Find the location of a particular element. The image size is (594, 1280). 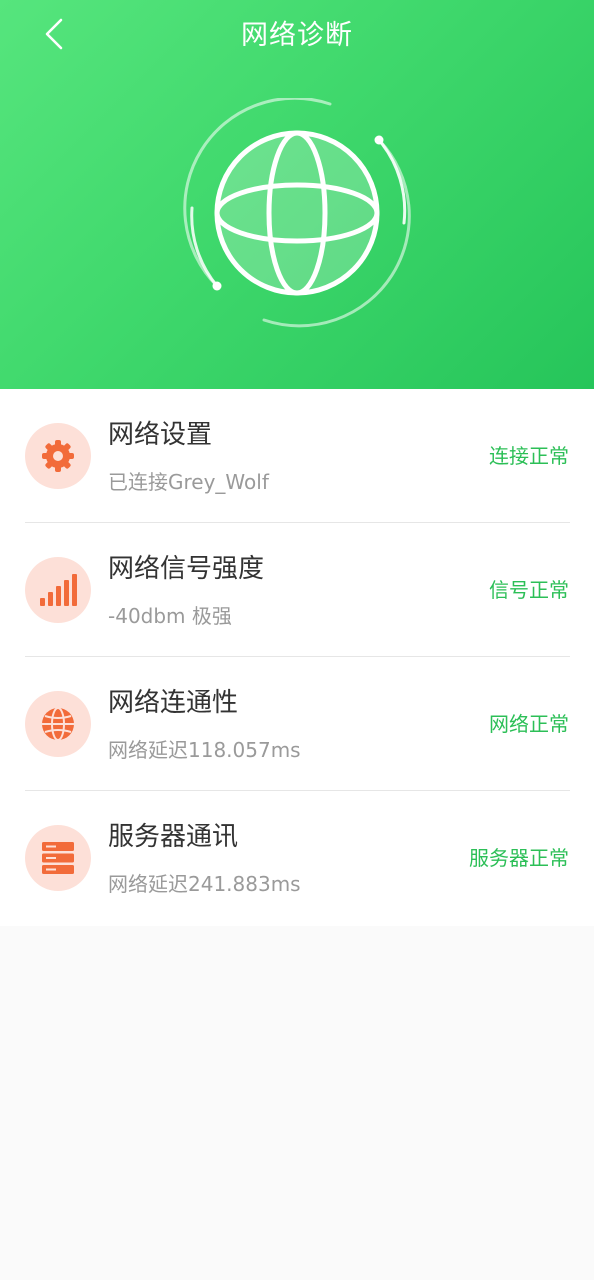

row-title: 网络连通性 is located at coordinates (173, 703).